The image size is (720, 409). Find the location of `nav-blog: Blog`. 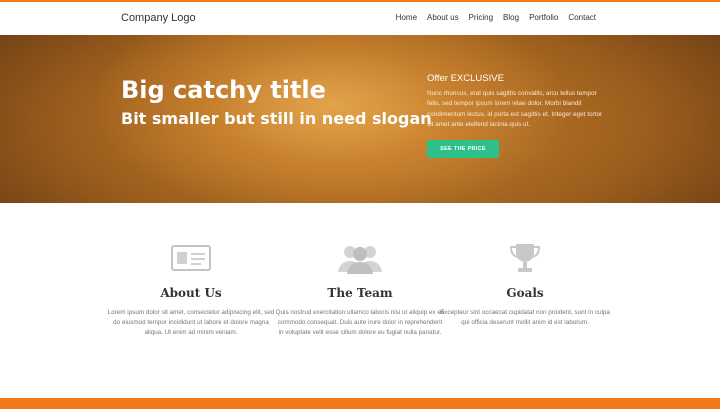

nav-blog: Blog is located at coordinates (511, 17).